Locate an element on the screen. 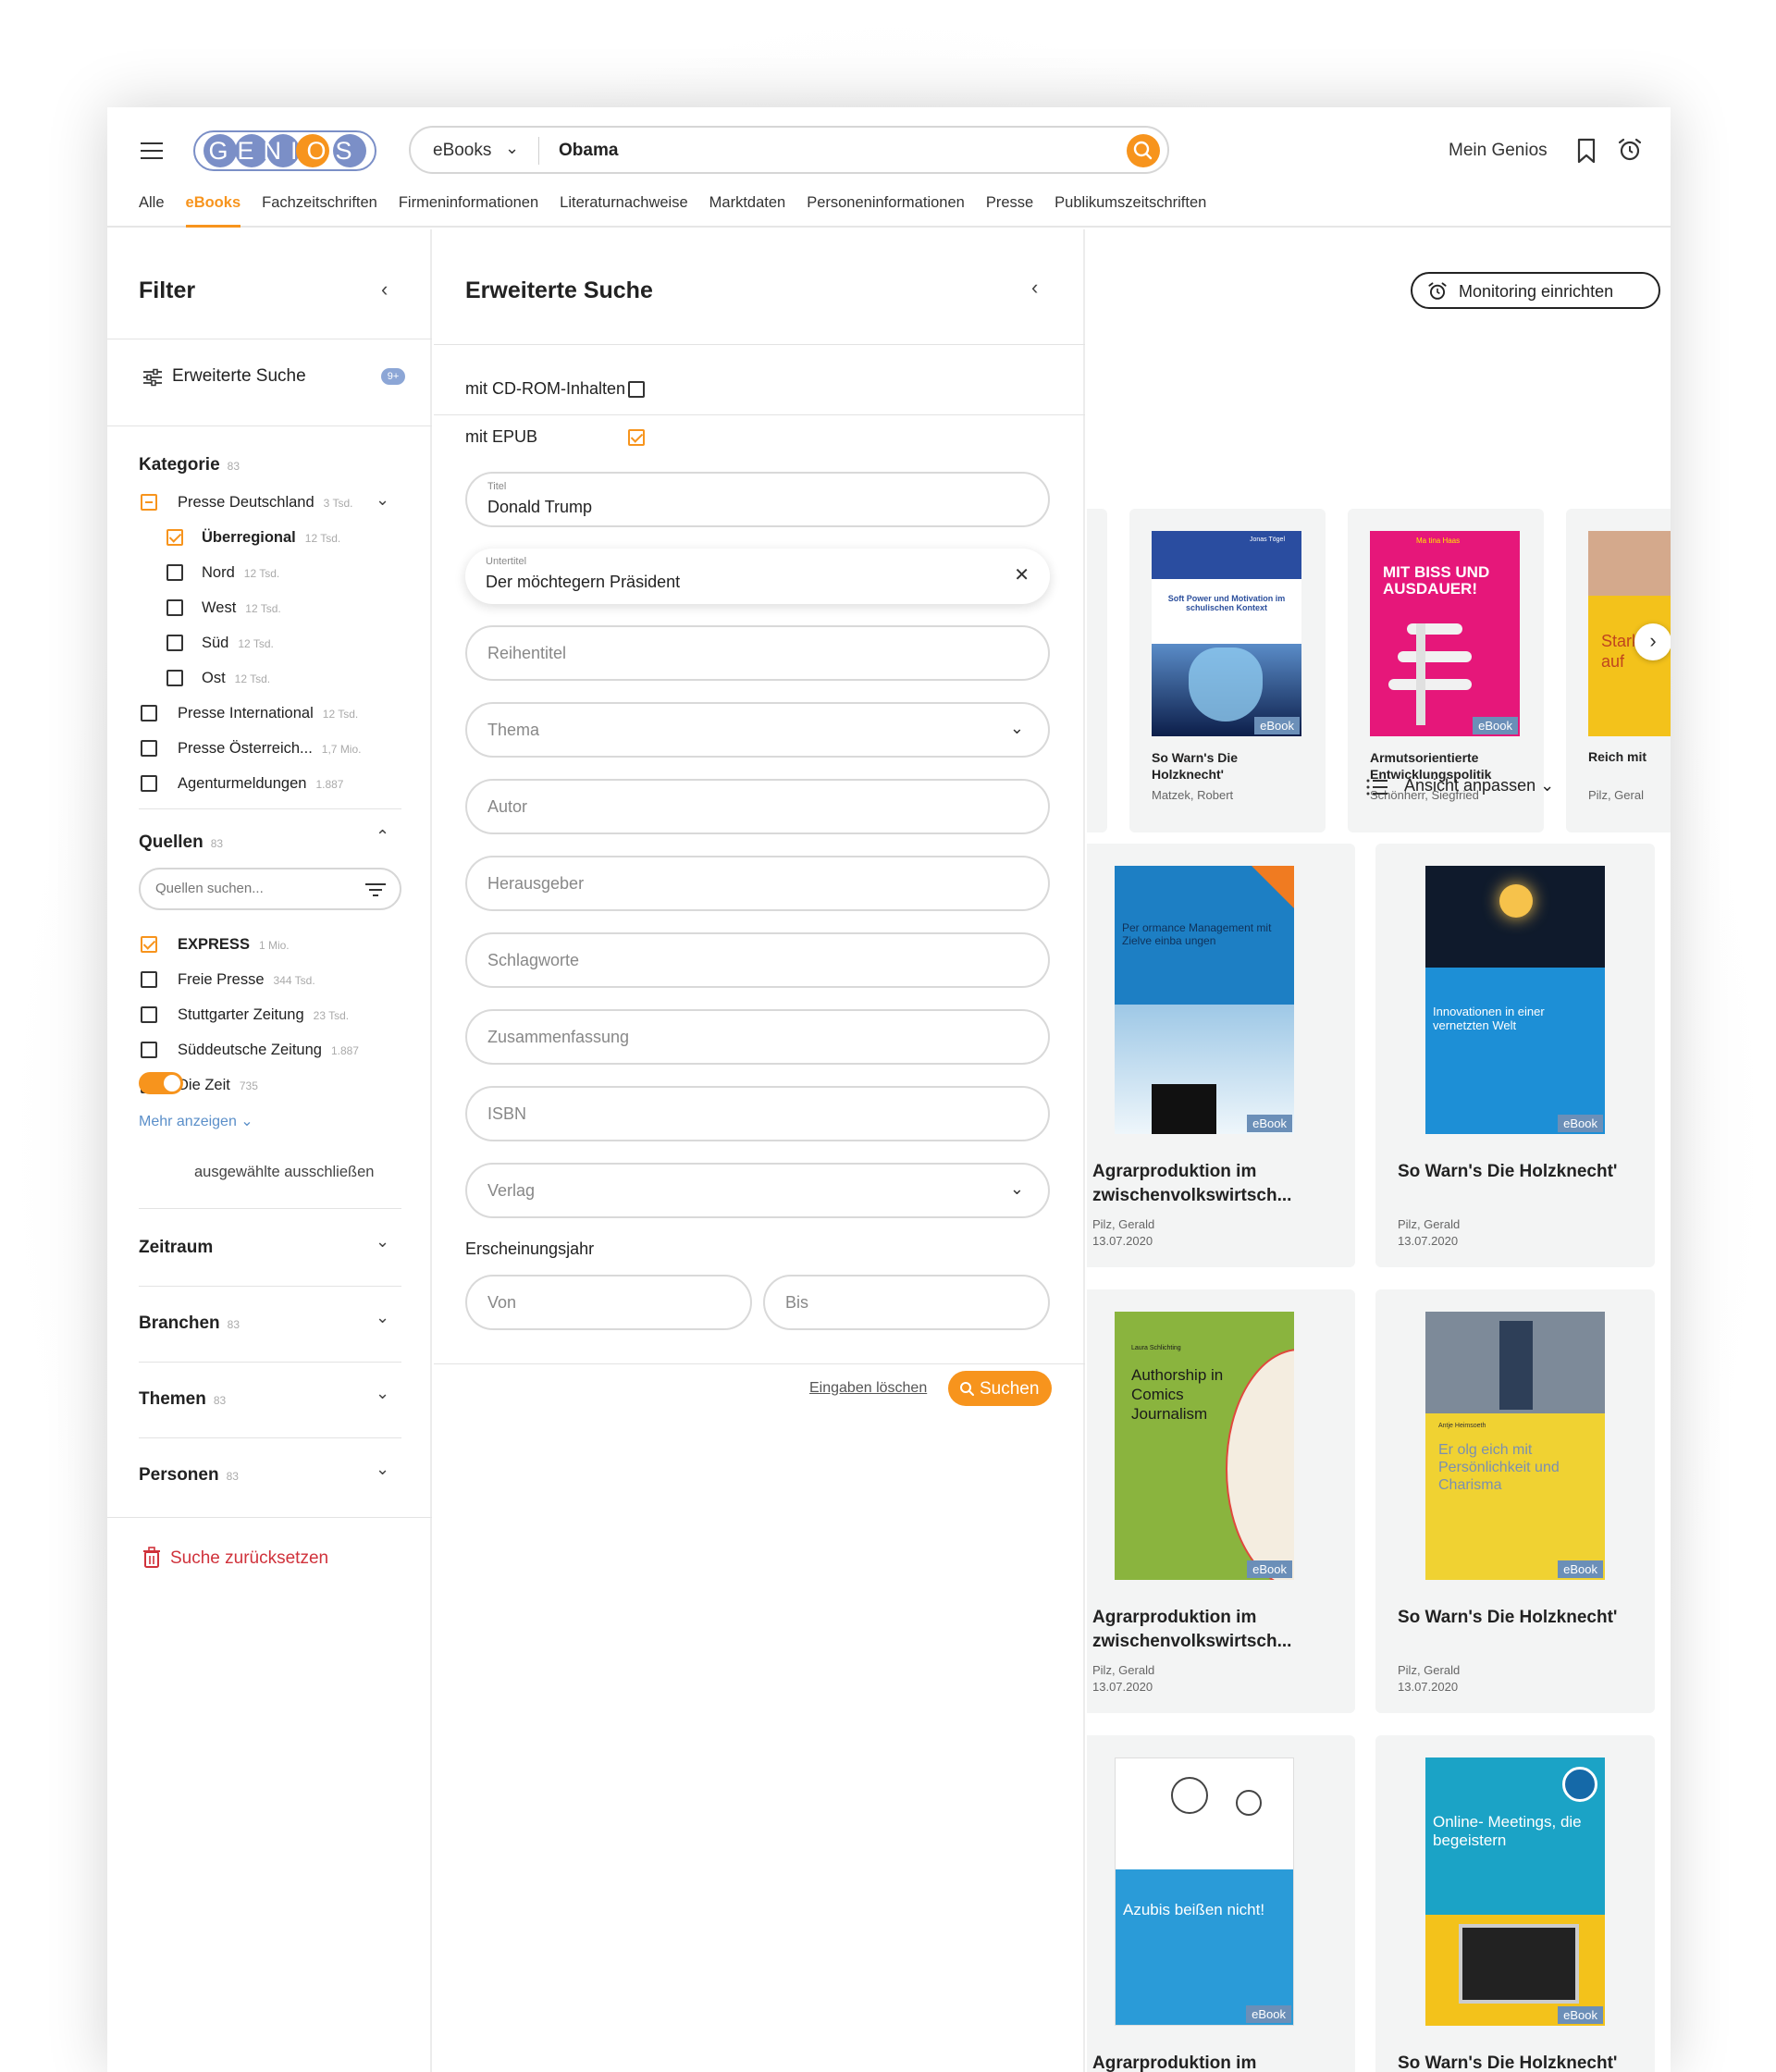 The image size is (1776, 2072). kategorie-item: Agenturmeldungen 1.887 is located at coordinates (260, 784).